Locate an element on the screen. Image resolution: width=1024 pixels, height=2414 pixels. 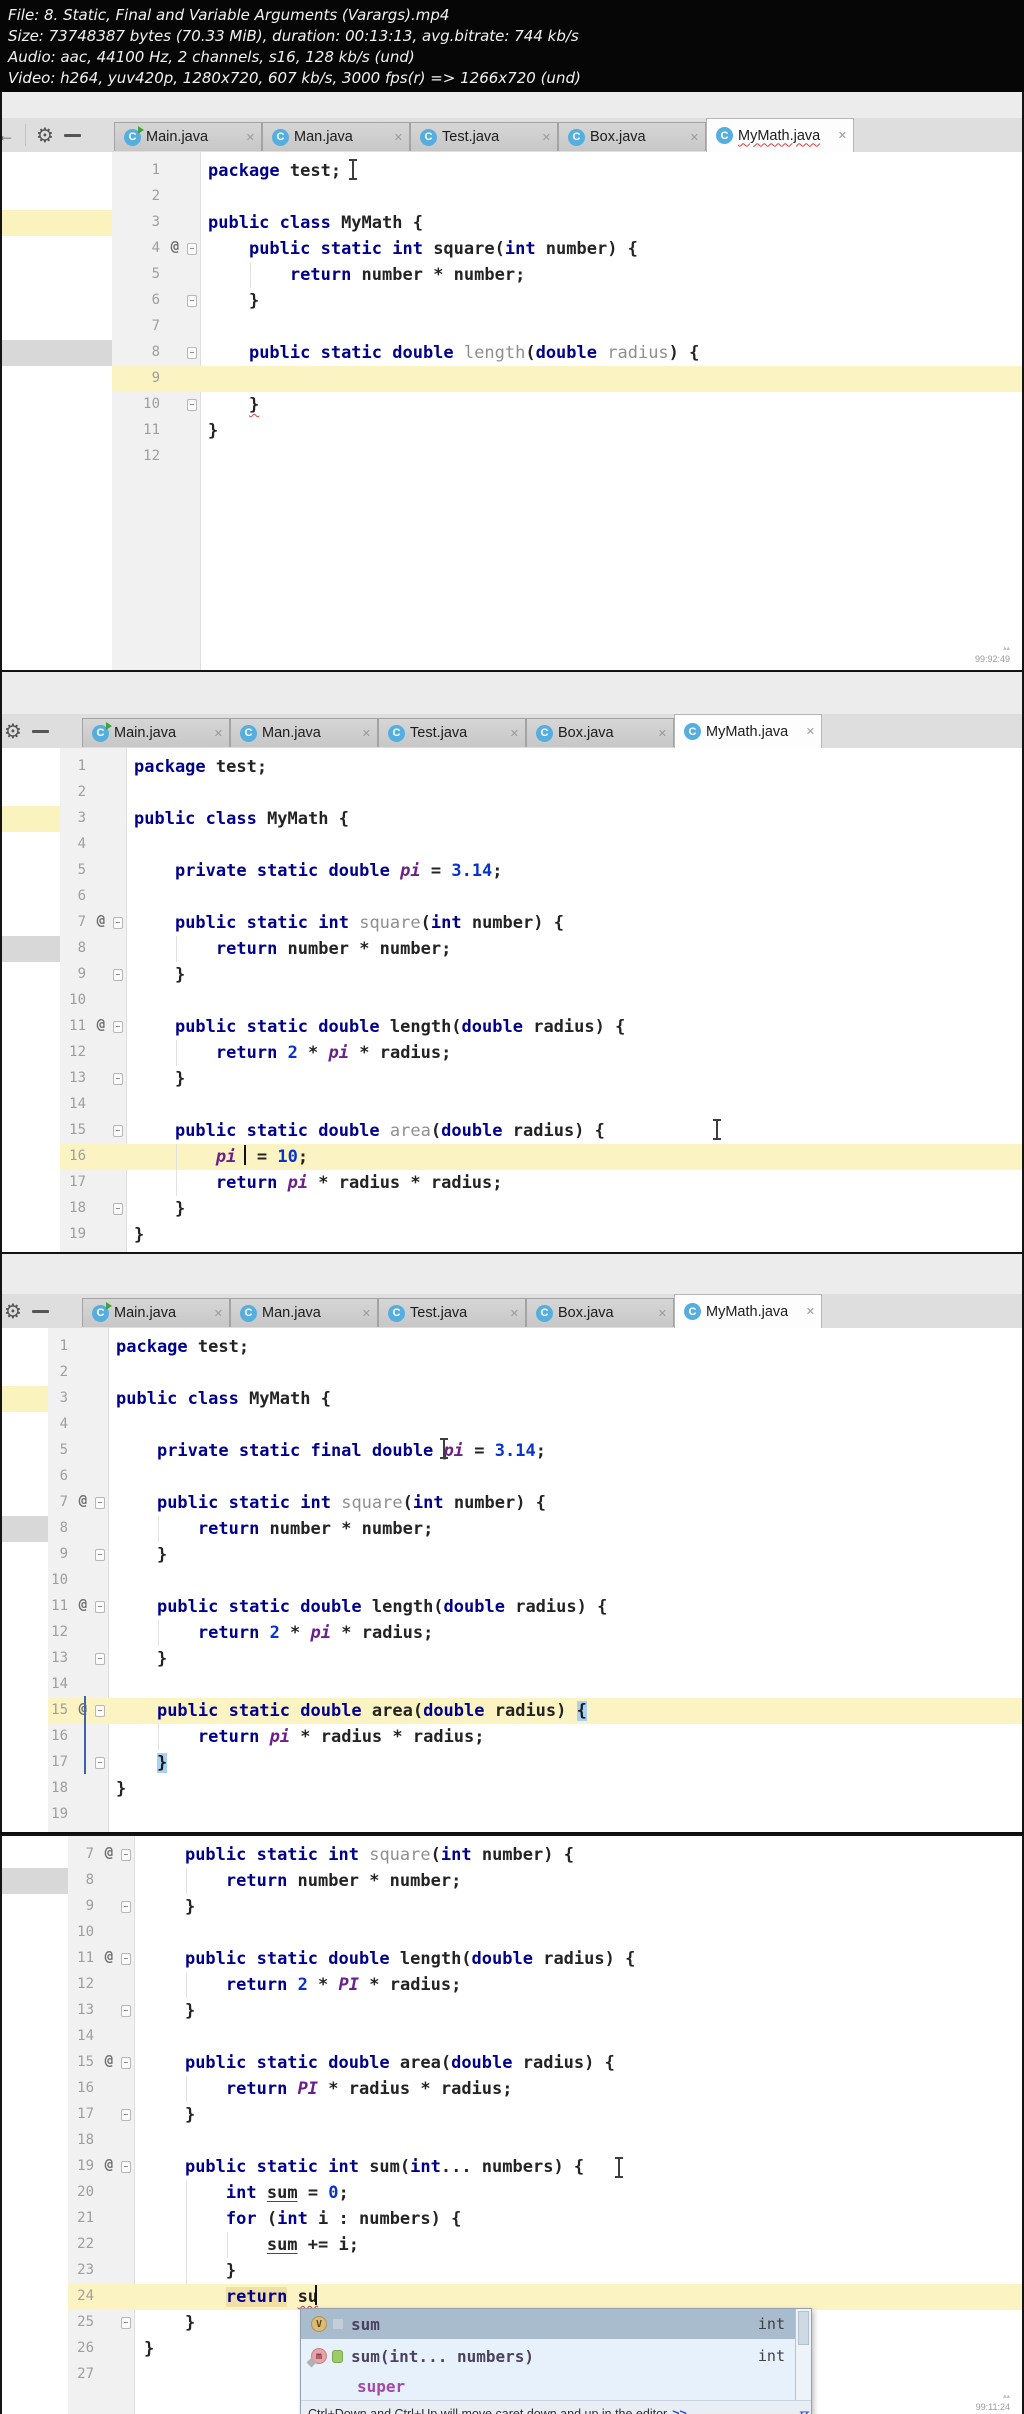
gutter-cell: 1 is located at coordinates (93, 767).